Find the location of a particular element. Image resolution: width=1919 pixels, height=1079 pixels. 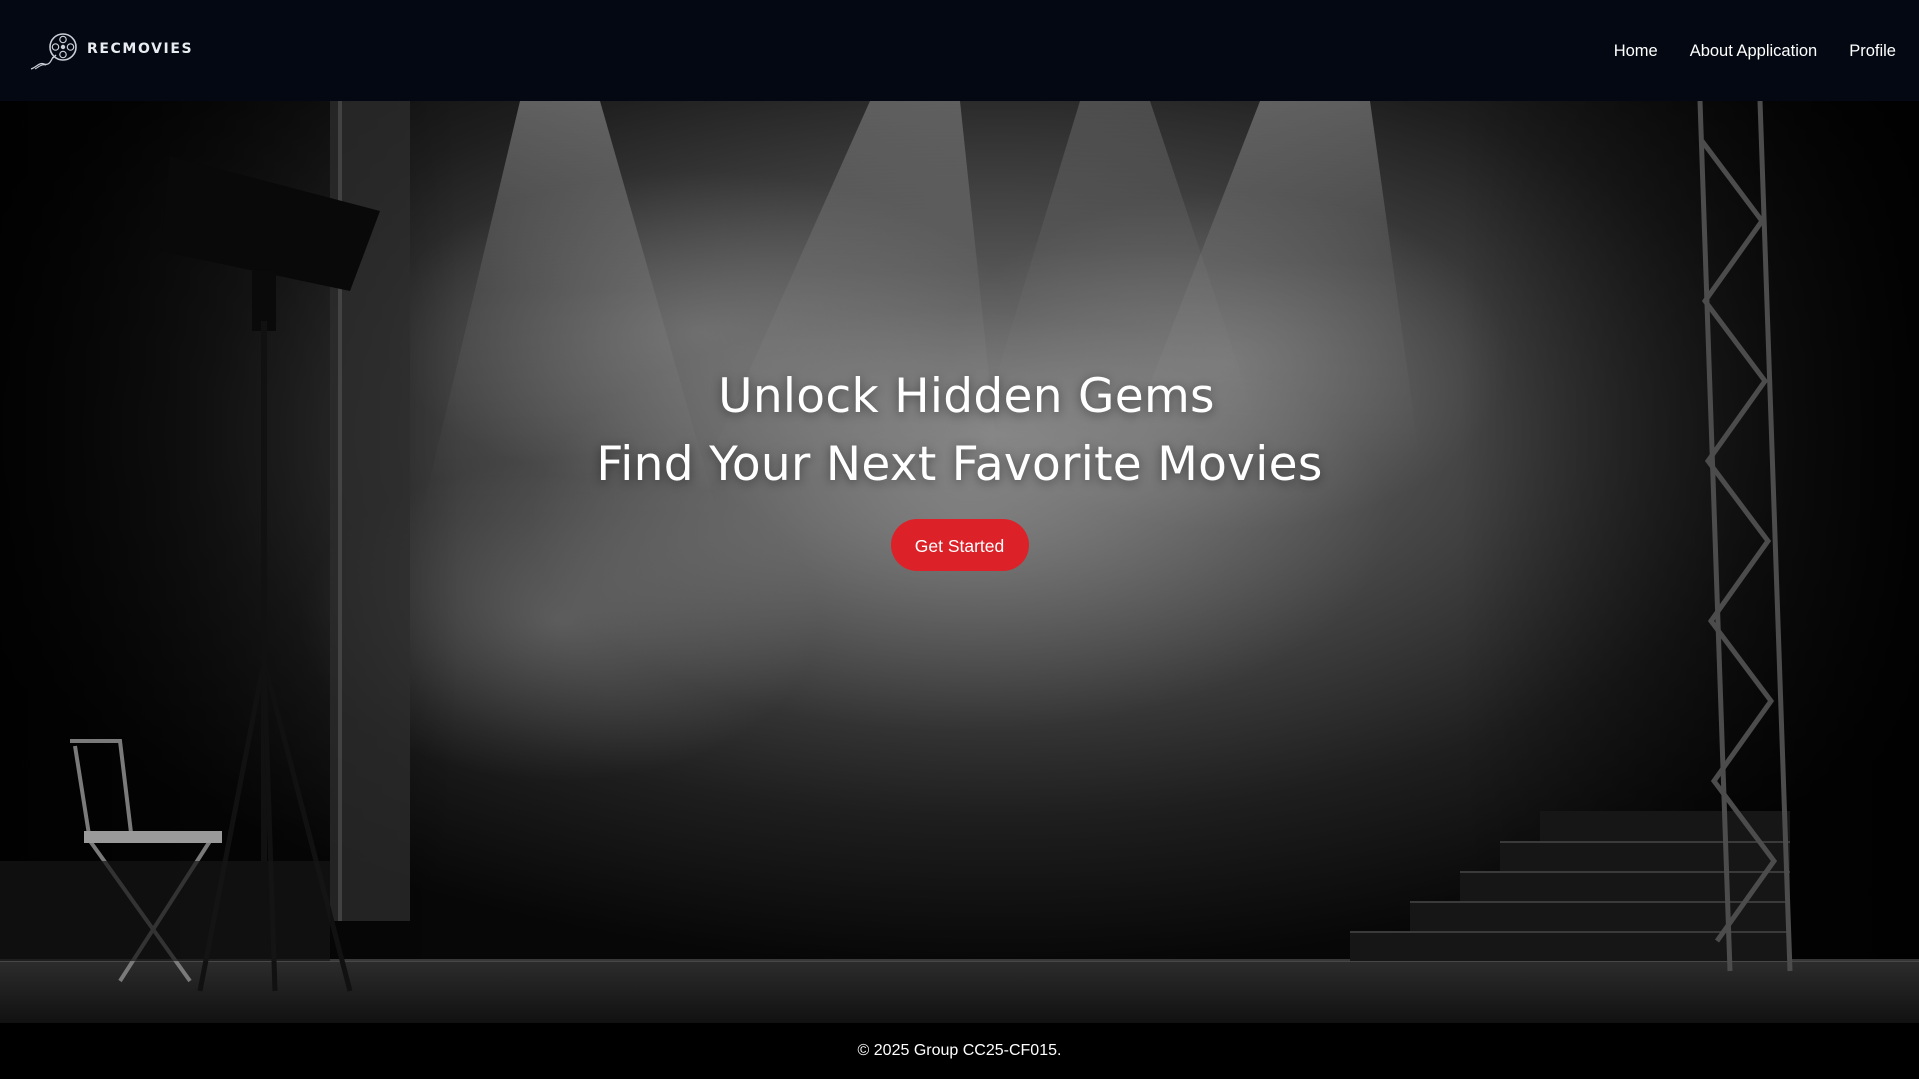

footer-copyright: © 2025 Group CC25-CF015. is located at coordinates (959, 1050).